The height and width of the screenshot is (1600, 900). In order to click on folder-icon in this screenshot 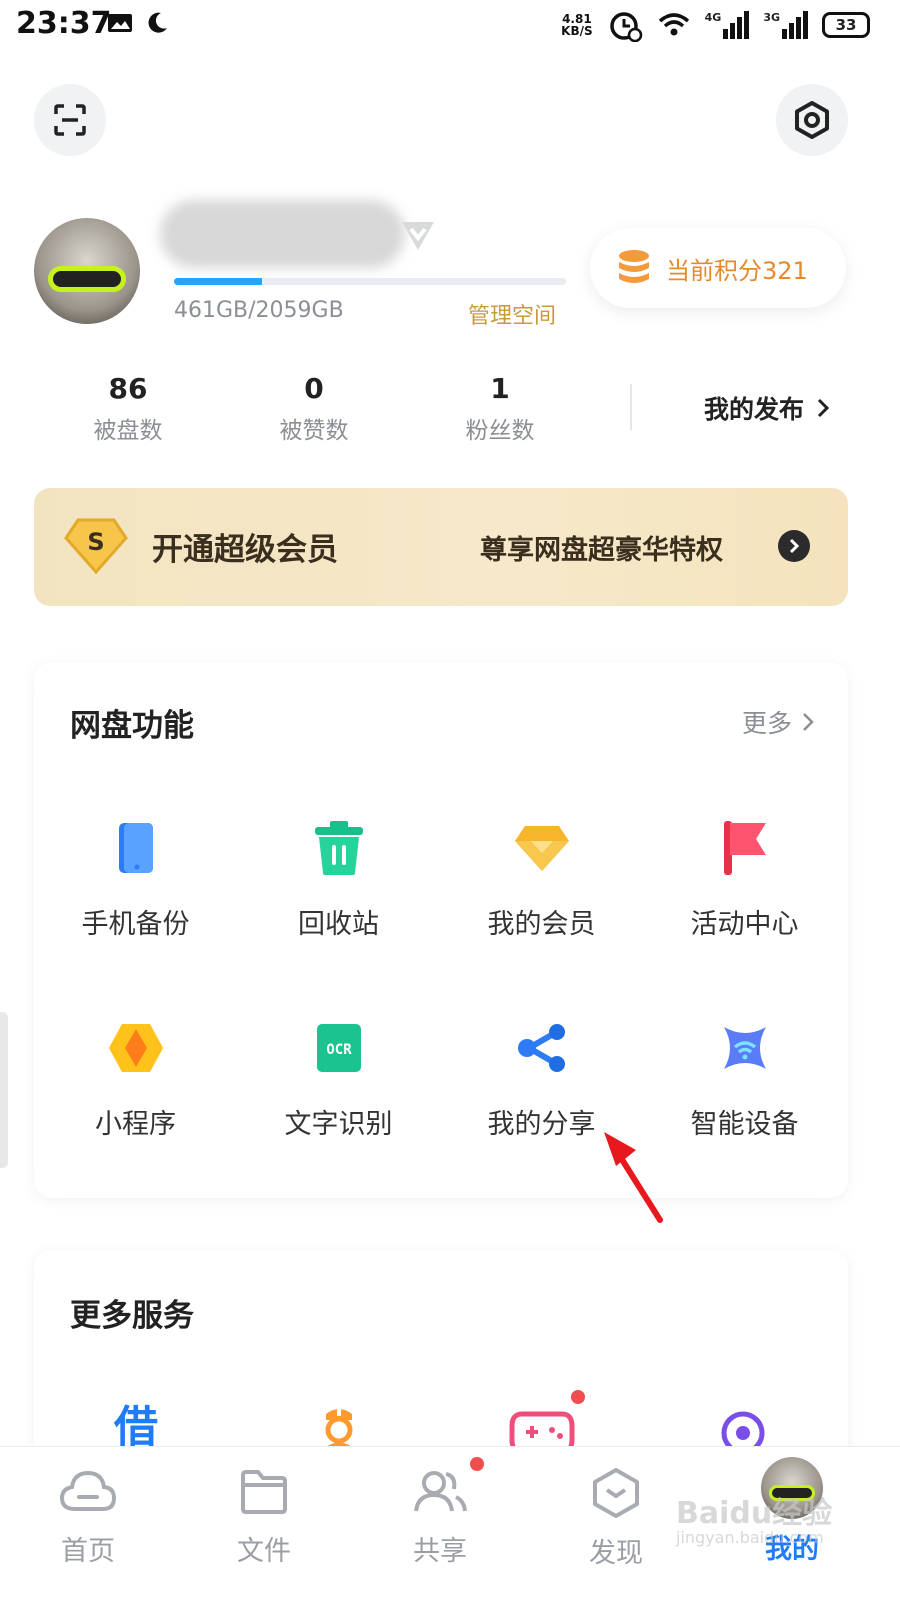, I will do `click(264, 1492)`.